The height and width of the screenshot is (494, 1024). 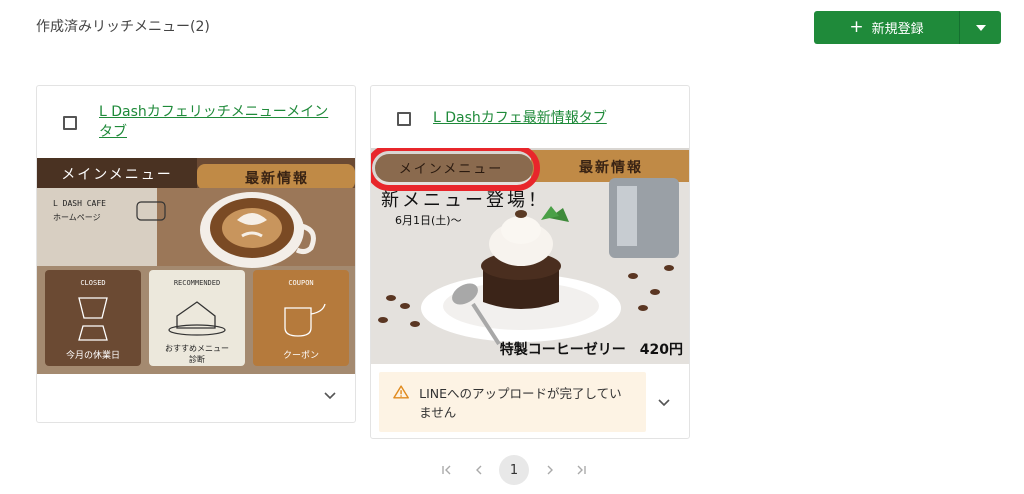 What do you see at coordinates (77, 217) in the screenshot?
I see `brand-line2: ホームページ` at bounding box center [77, 217].